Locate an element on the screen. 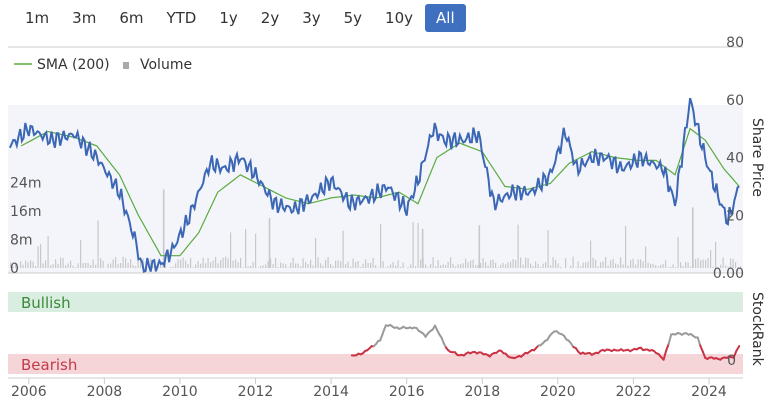  price-tick-label: 80 is located at coordinates (735, 43).